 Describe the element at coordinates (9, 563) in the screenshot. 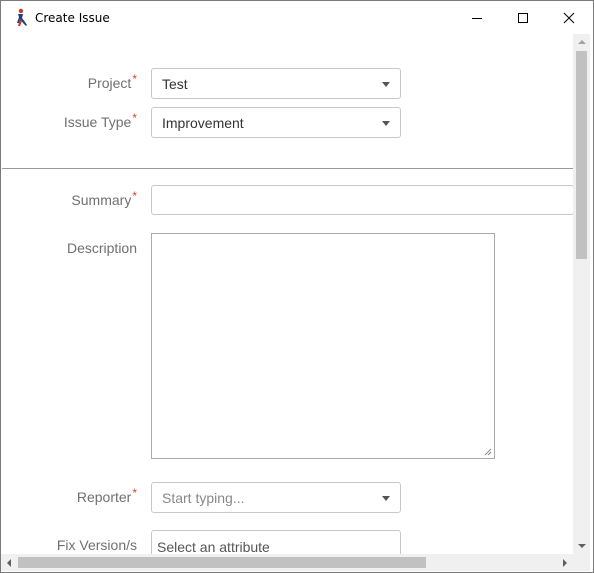

I see `scroll-left-icon` at that location.